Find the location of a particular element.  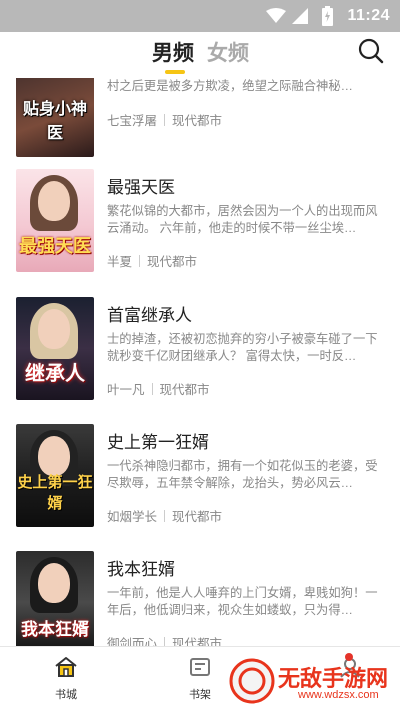

watermark: 无敌手游网 www.wdzsx.com is located at coordinates (312, 682).